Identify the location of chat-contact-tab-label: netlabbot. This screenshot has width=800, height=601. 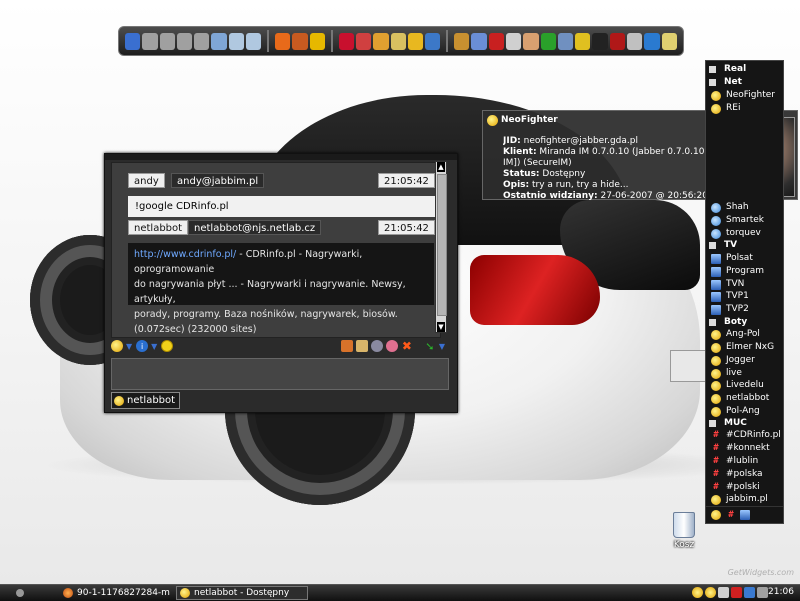
(151, 400).